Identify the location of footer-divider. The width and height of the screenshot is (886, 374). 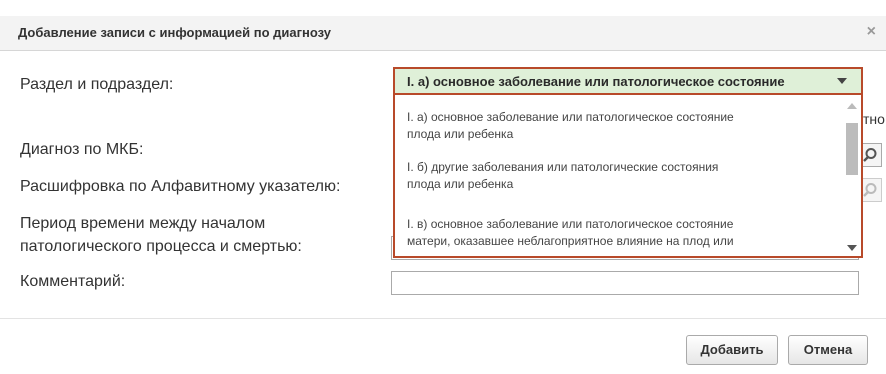
(443, 318).